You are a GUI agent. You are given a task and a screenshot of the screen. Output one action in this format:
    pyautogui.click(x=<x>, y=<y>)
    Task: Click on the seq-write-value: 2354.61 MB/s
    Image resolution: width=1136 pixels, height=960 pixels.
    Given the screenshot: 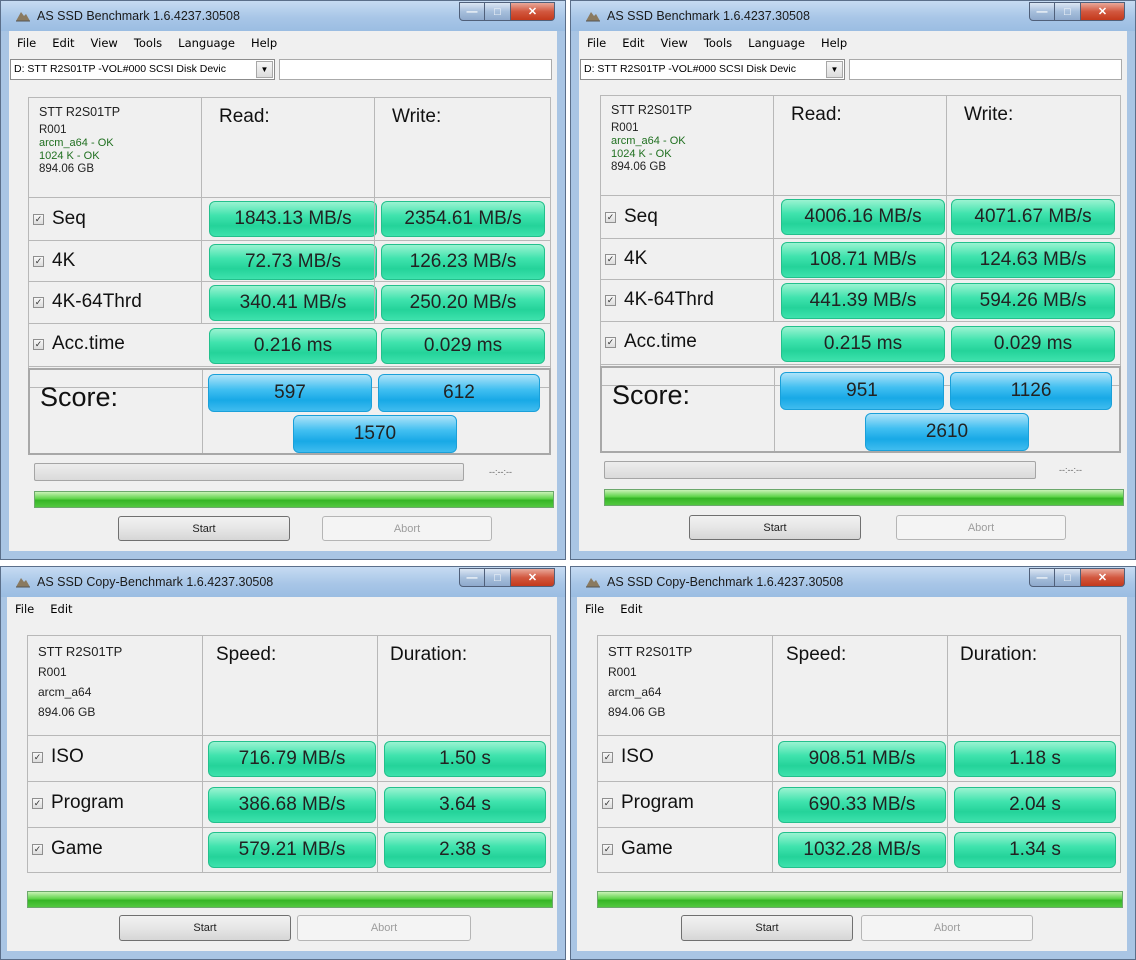 What is the action you would take?
    pyautogui.click(x=463, y=219)
    